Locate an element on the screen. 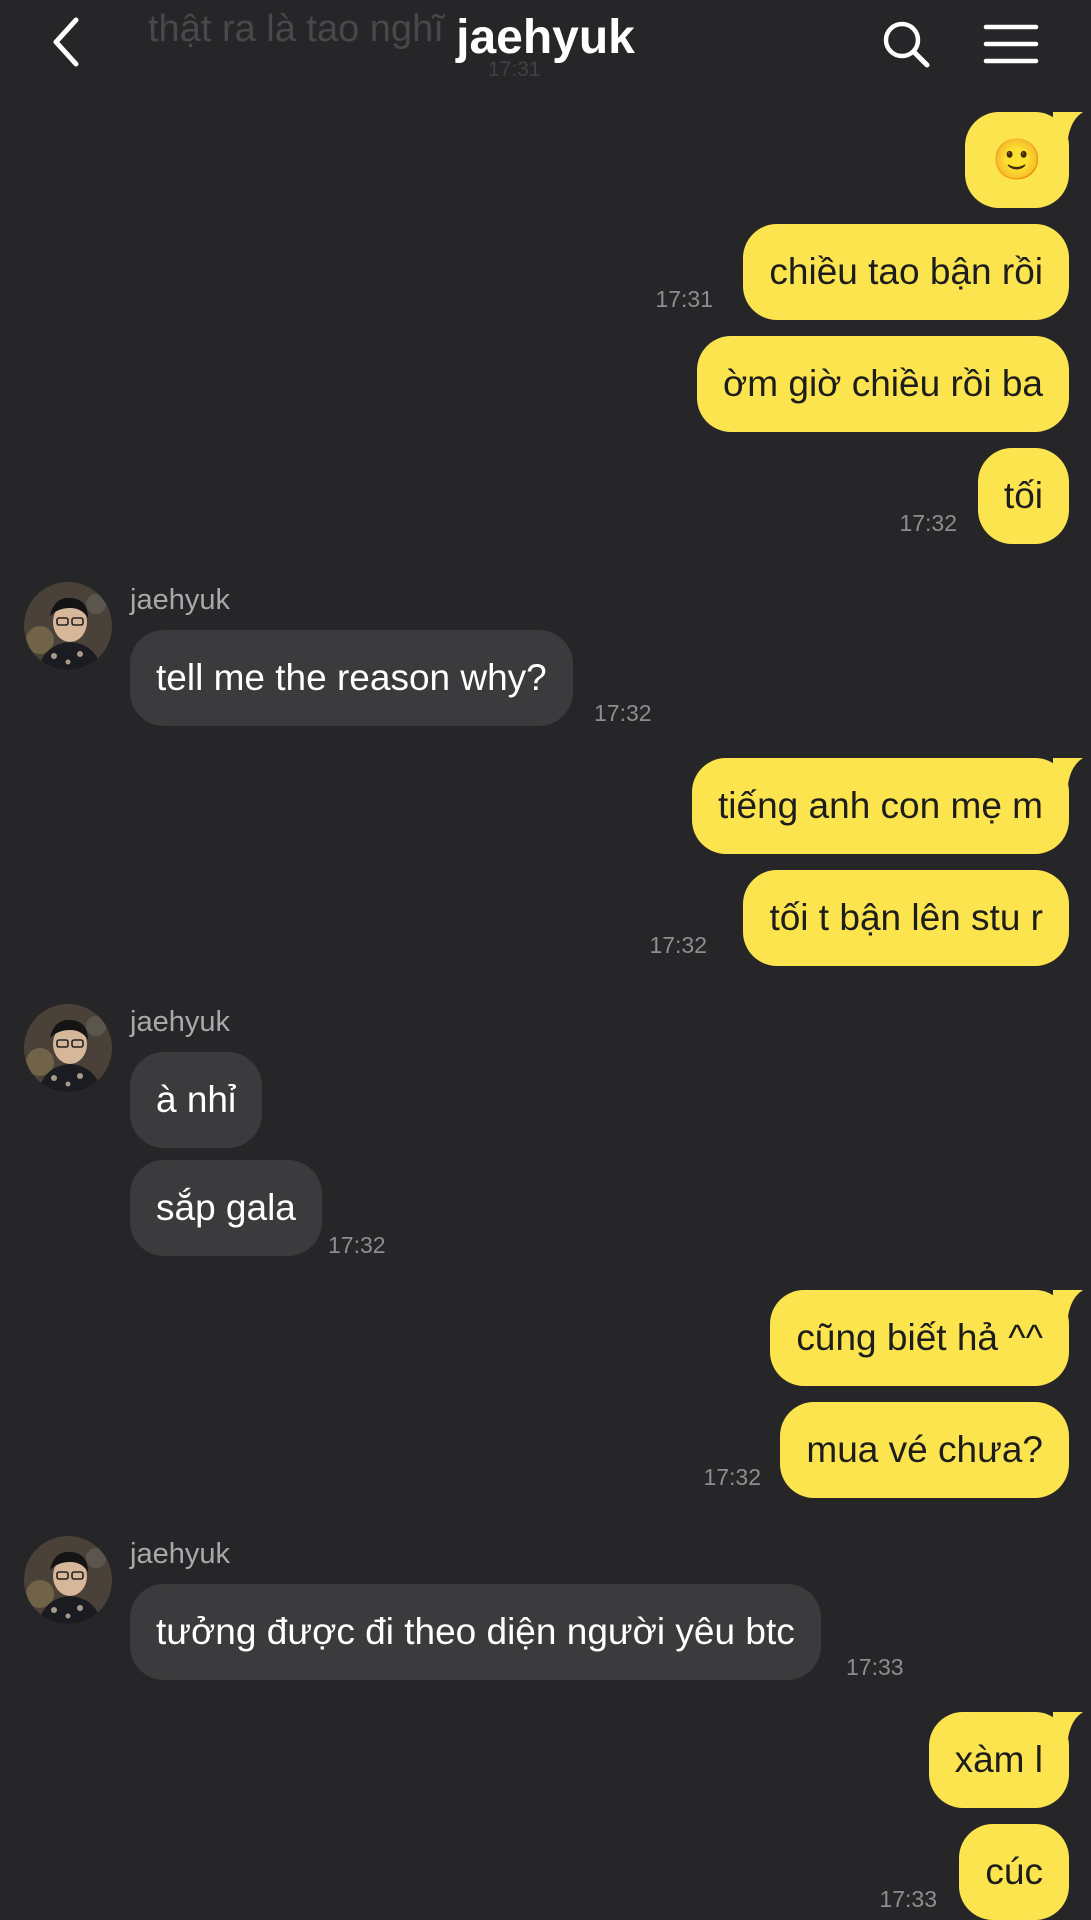 This screenshot has height=1920, width=1091. outgoing-bubble: tối is located at coordinates (1023, 496).